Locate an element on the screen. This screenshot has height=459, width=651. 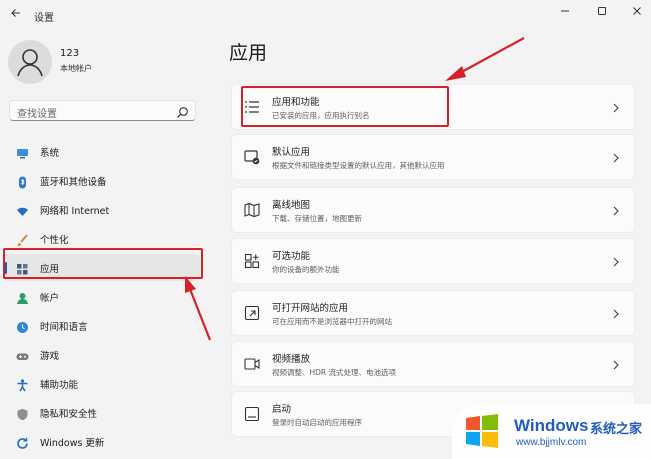
sidebar-item-accessibility: 辅助功能 is located at coordinates (102, 383).